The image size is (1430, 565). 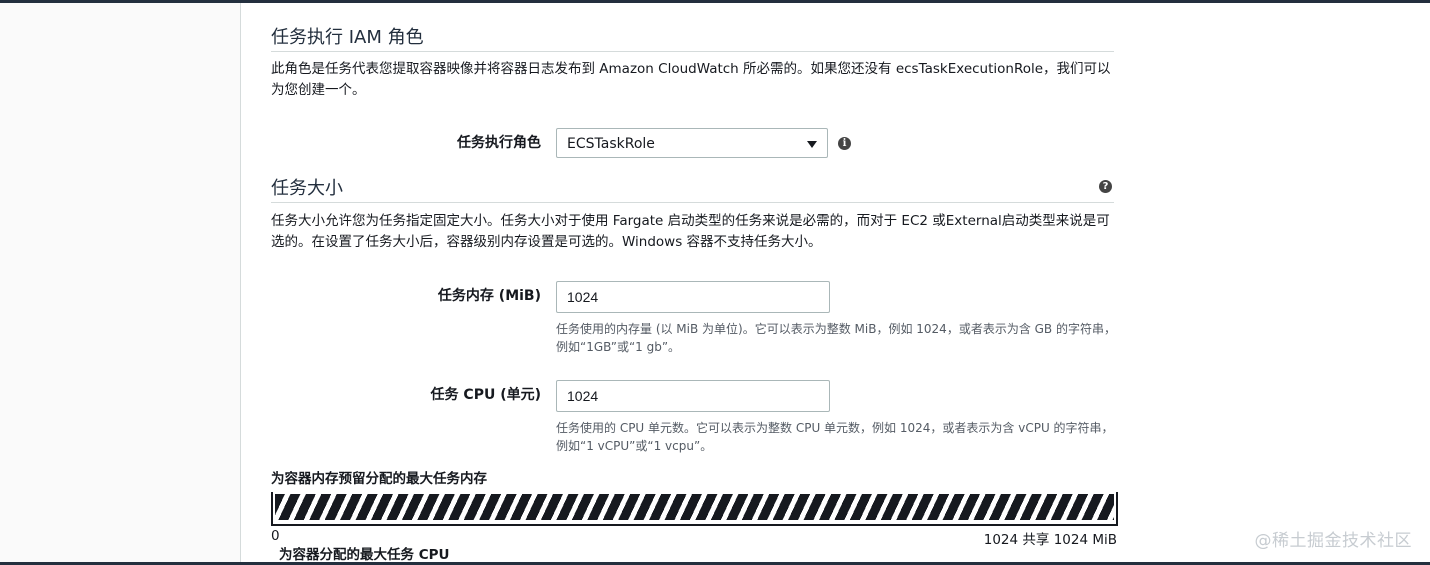 What do you see at coordinates (379, 479) in the screenshot?
I see `memory-allocation-title: 为容器内存预留分配的最大任务内存` at bounding box center [379, 479].